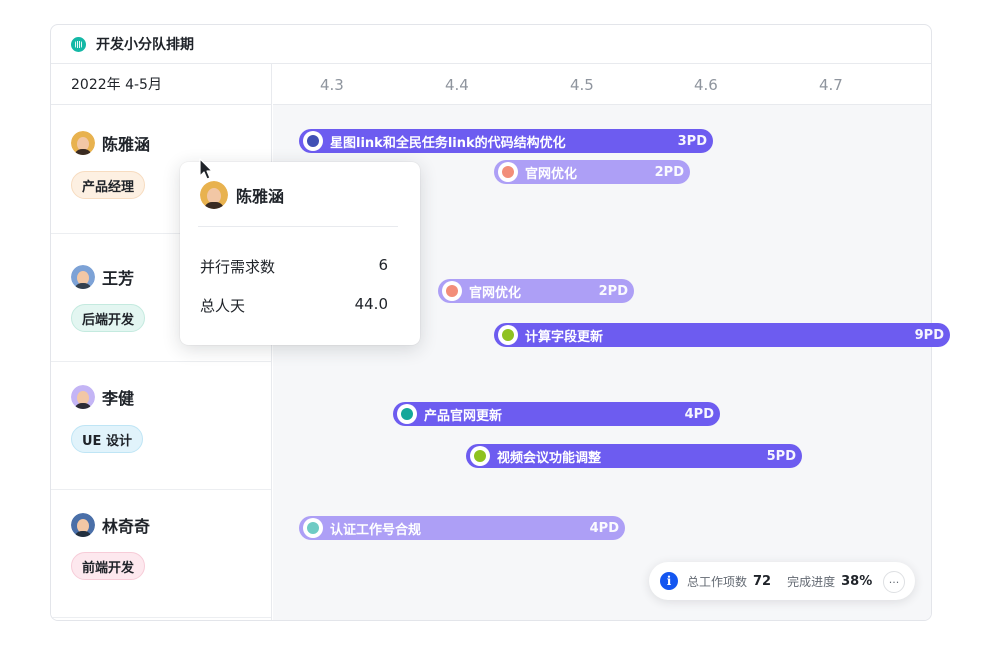  What do you see at coordinates (298, 226) in the screenshot?
I see `divider` at bounding box center [298, 226].